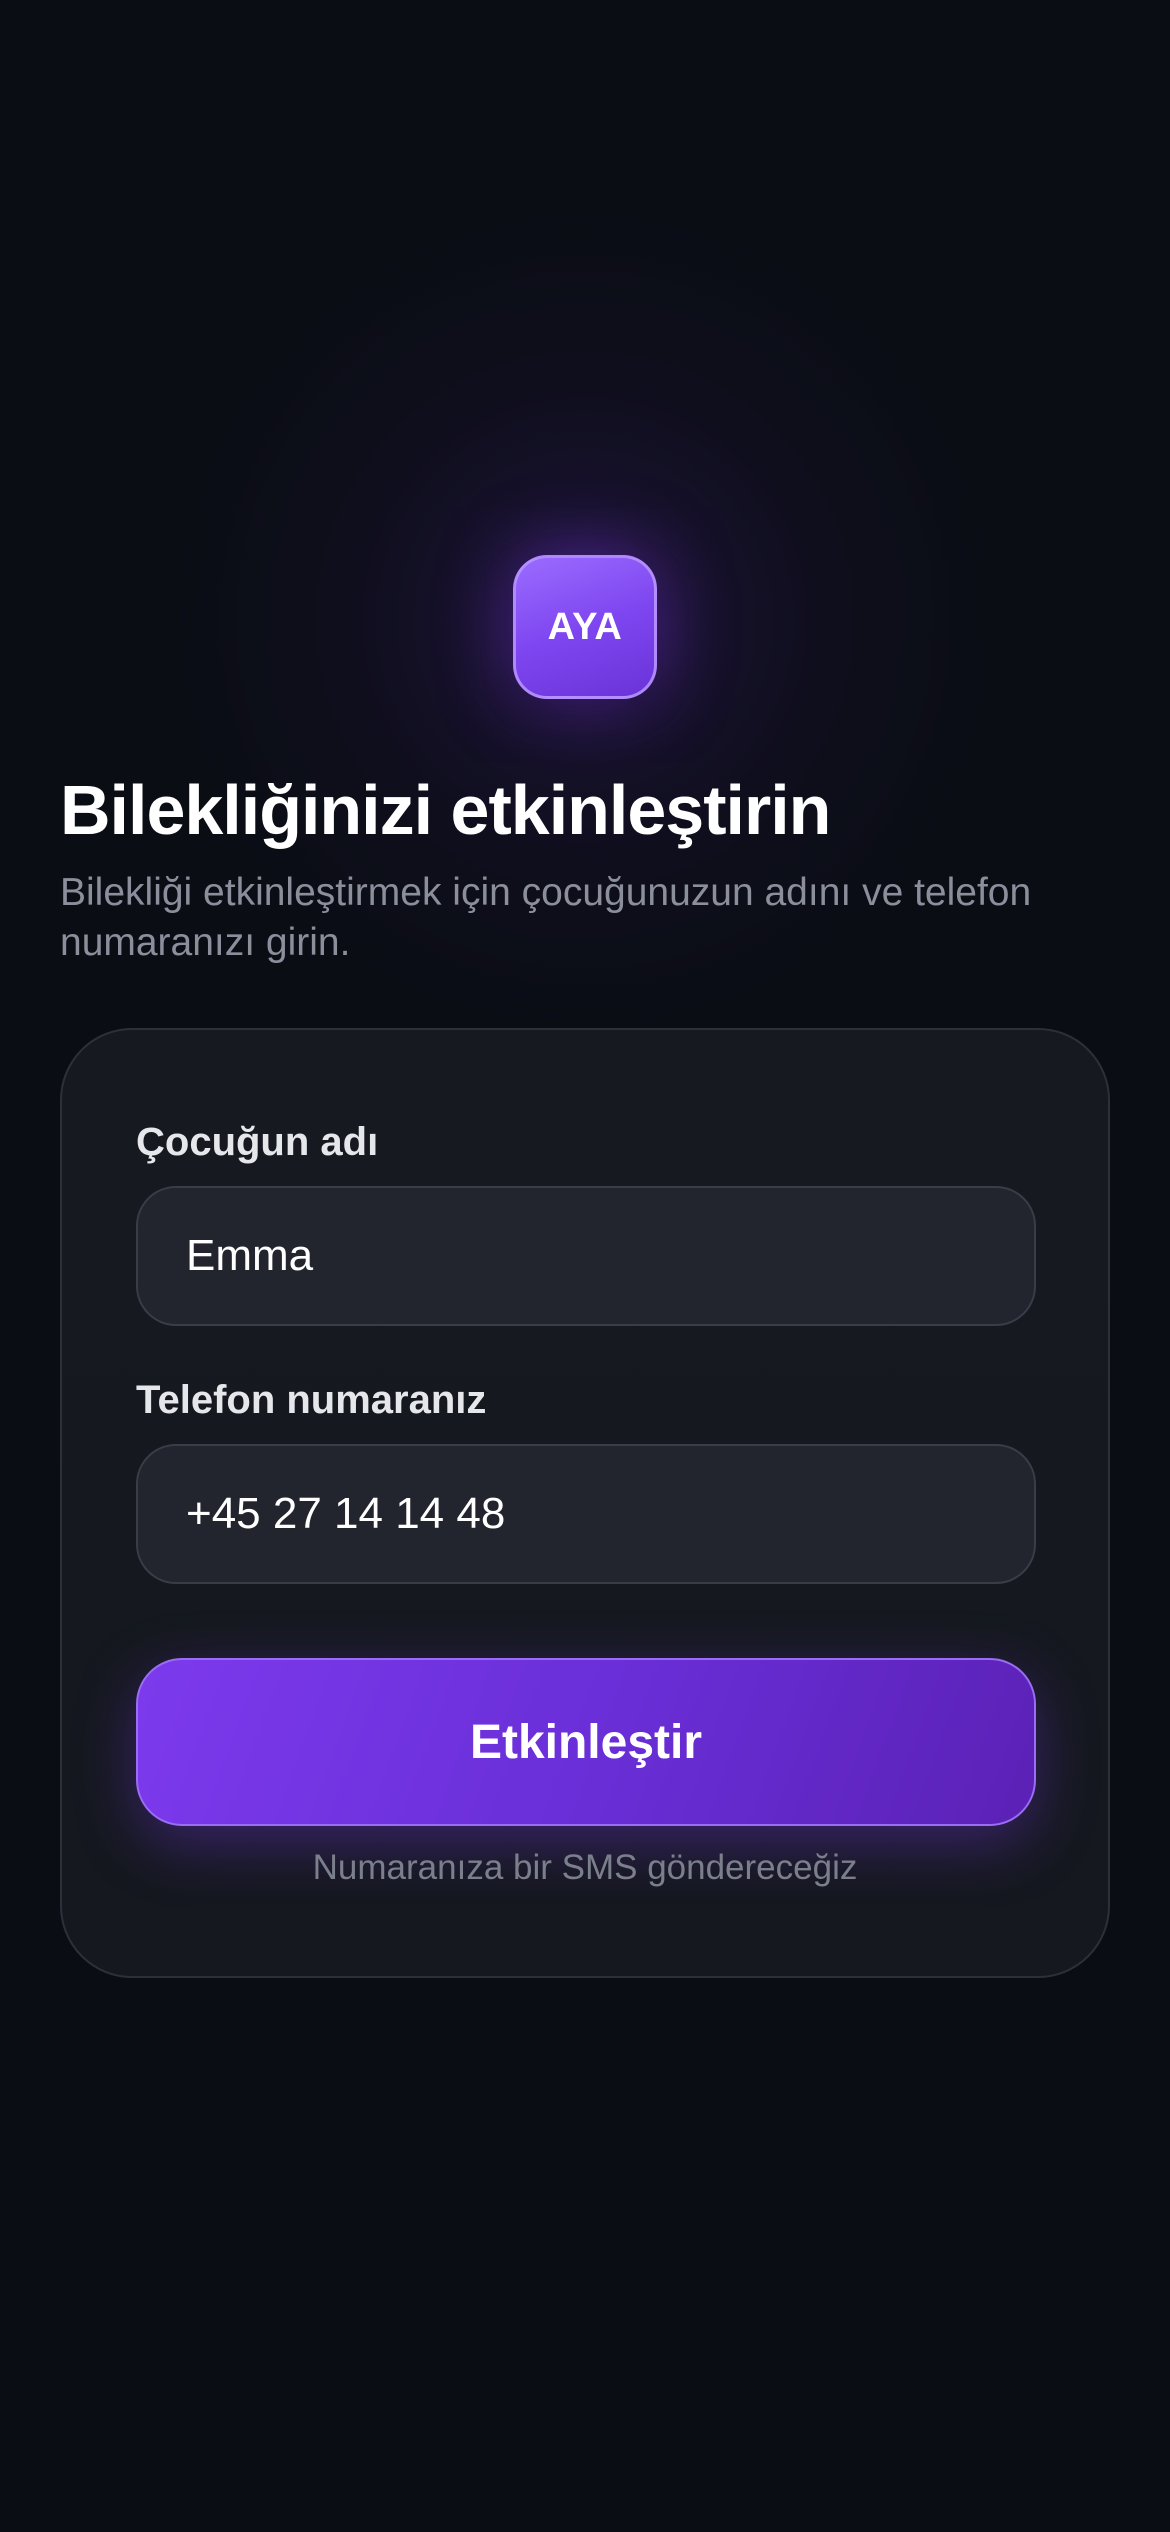  I want to click on phone-input, so click(586, 1514).